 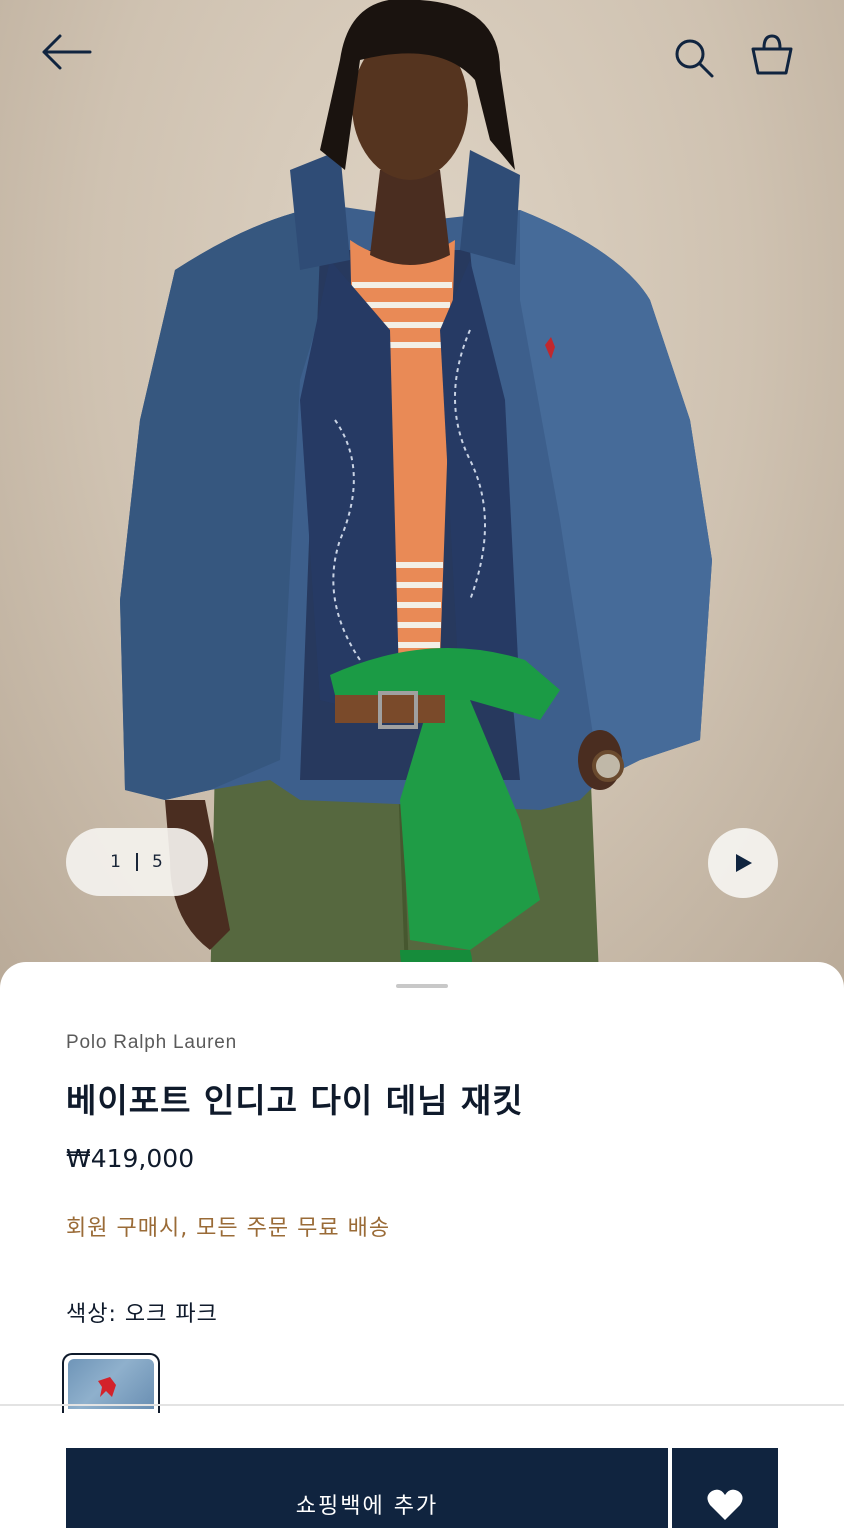 I want to click on arrow-left-icon, so click(x=67, y=52).